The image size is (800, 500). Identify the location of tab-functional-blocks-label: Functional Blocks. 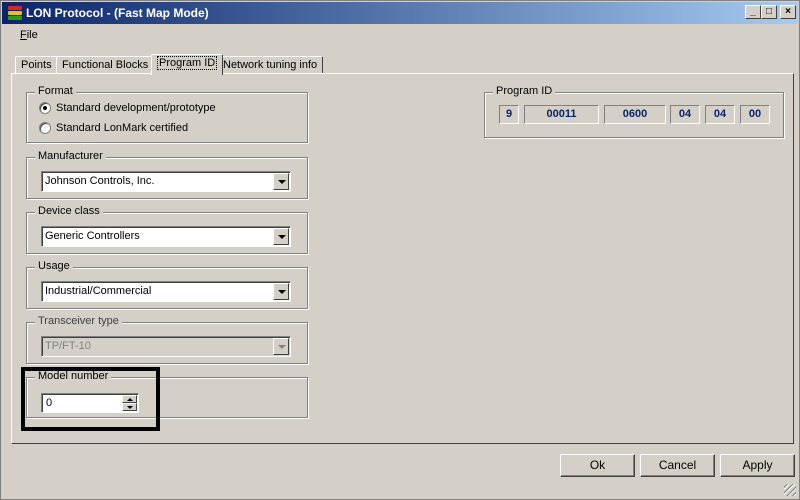
(105, 65).